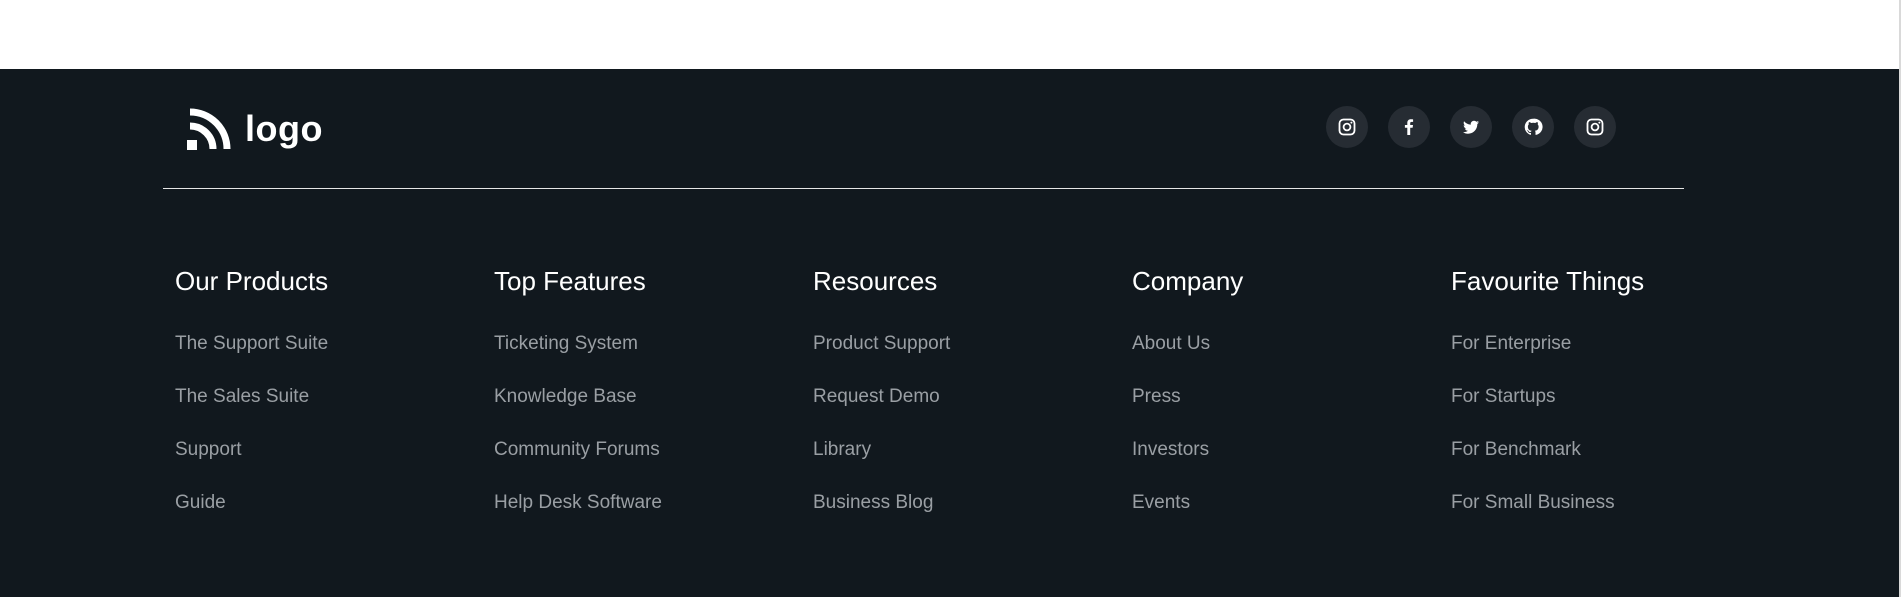 Image resolution: width=1901 pixels, height=597 pixels. I want to click on list-item: Business Blog, so click(972, 517).